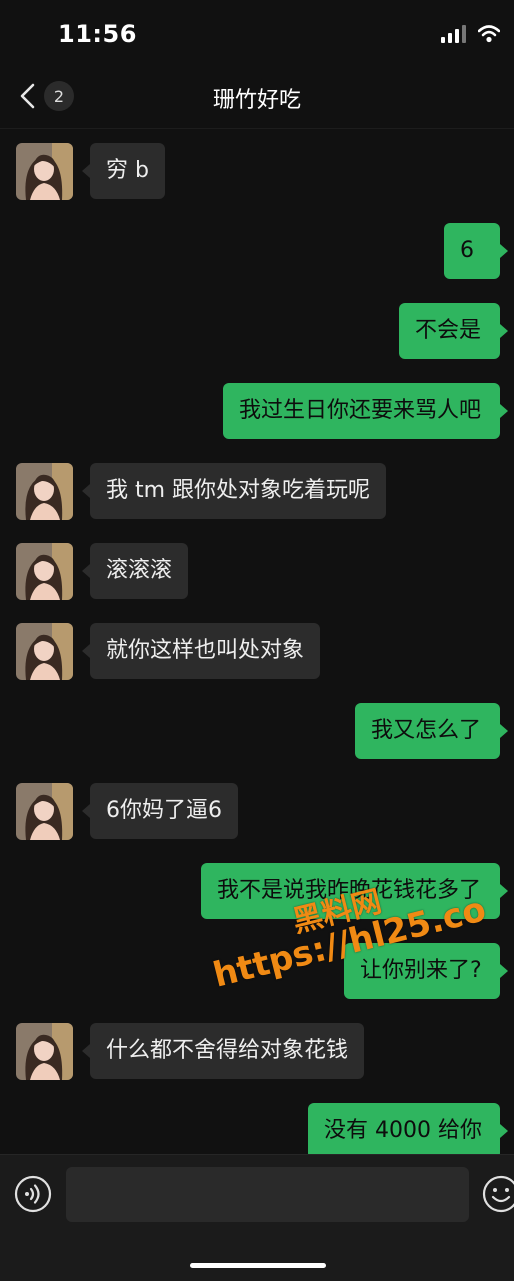  I want to click on chat-title: 珊竹好吃, so click(256, 100).